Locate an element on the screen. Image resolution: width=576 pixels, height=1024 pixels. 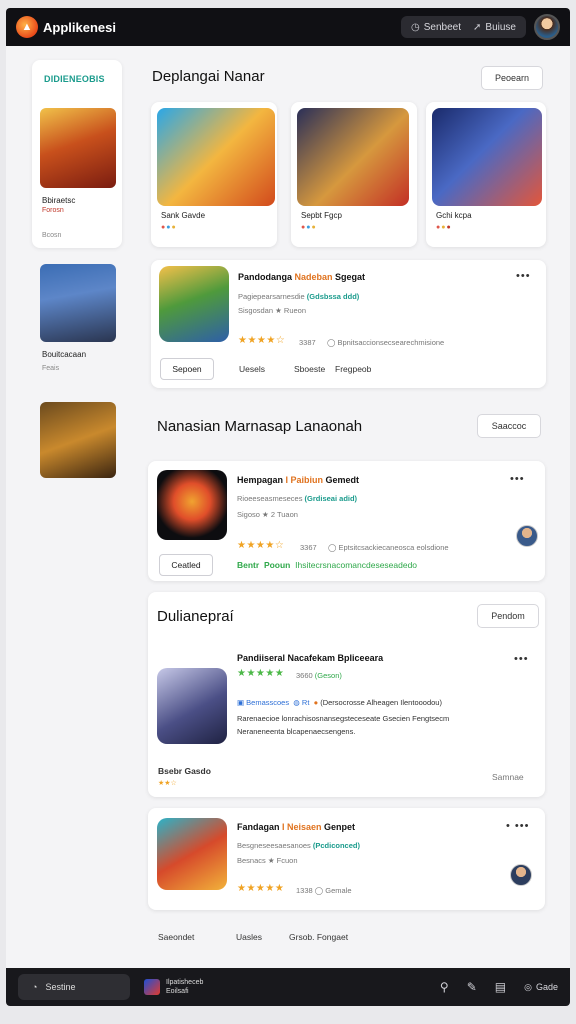
sidebar-item-1-extra: Bcosn is located at coordinates (52, 235).